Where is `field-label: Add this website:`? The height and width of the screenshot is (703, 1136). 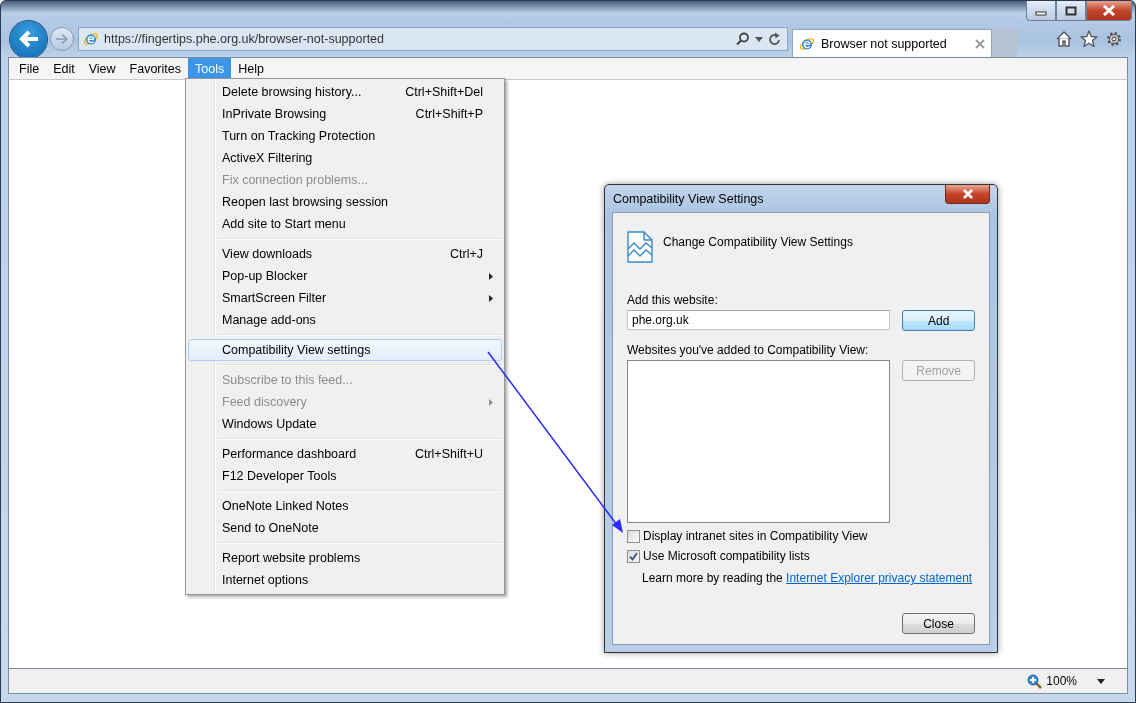 field-label: Add this website: is located at coordinates (673, 300).